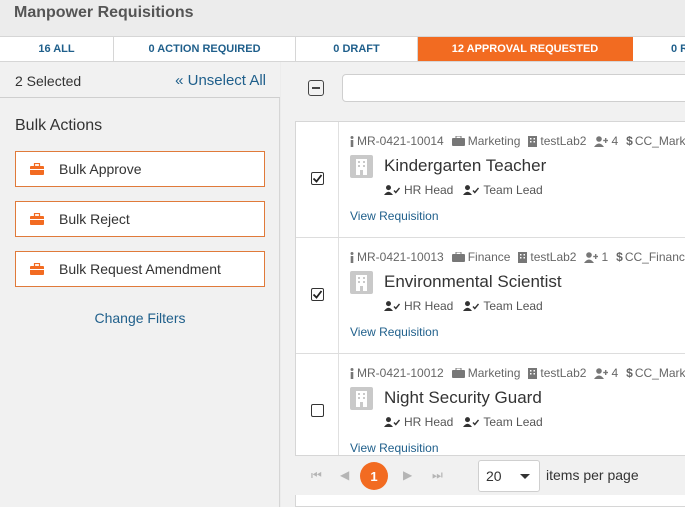 The image size is (685, 507). I want to click on requisition-id: MR-0421-10013, so click(400, 257).